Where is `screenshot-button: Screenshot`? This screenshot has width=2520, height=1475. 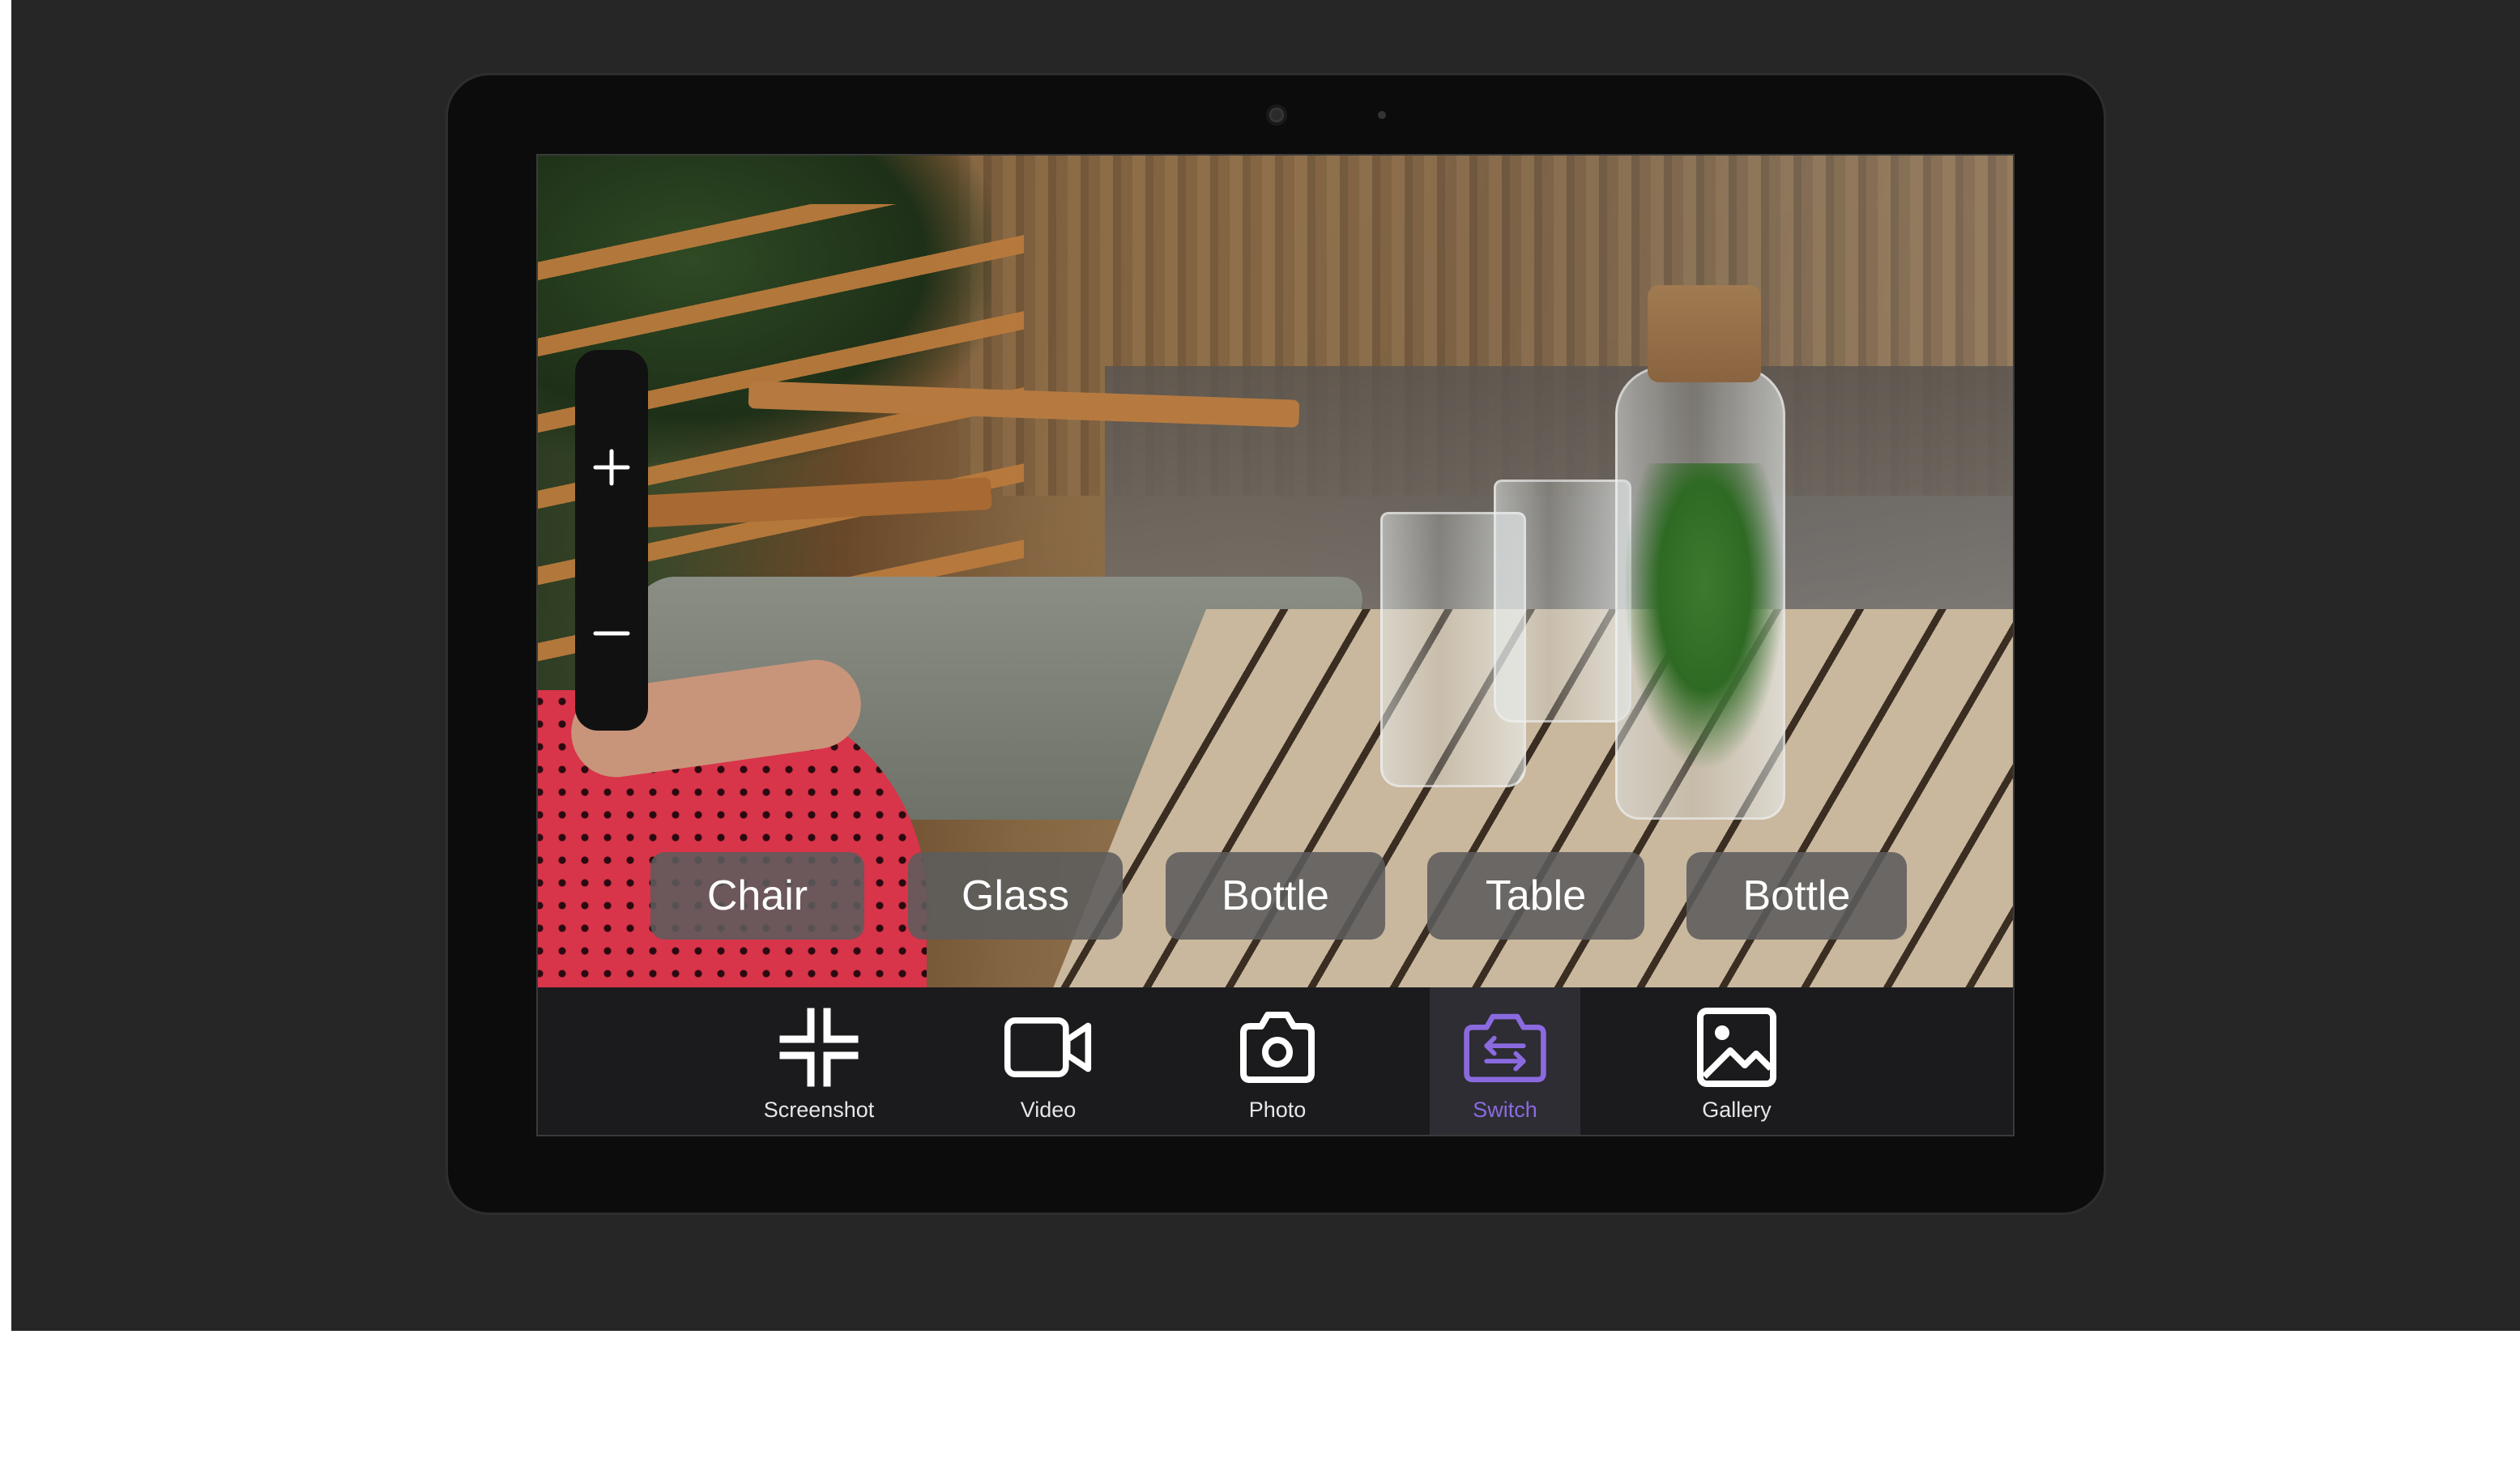
screenshot-button: Screenshot is located at coordinates (819, 1061).